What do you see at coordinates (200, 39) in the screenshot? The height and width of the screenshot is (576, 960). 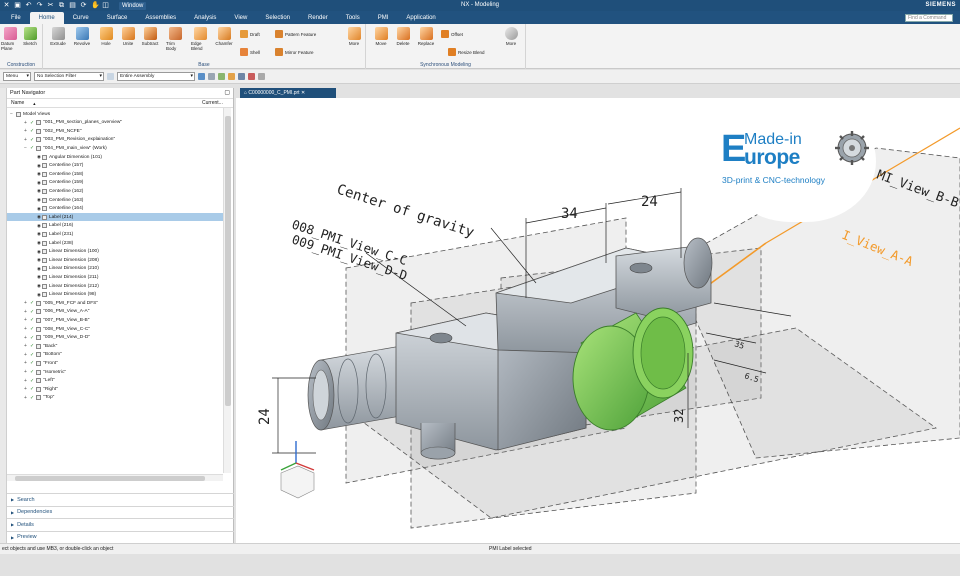 I see `edge-blend-button: Edge Blend` at bounding box center [200, 39].